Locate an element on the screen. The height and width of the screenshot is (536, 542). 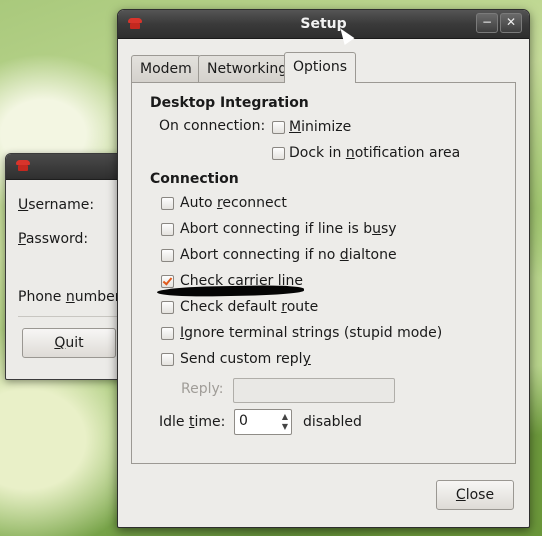
setup-titlebar: Setup − ✕ is located at coordinates (323, 24).